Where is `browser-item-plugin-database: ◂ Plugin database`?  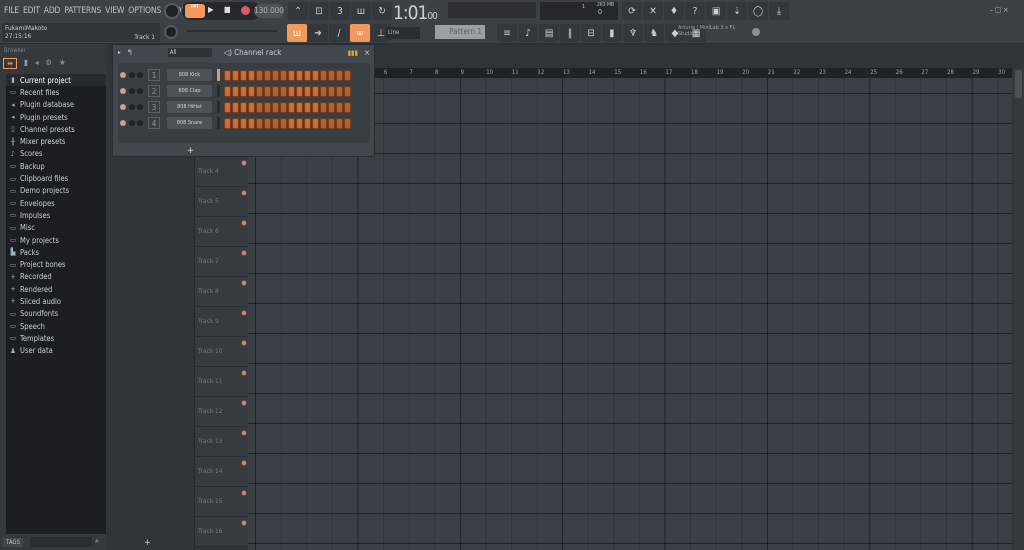
browser-item-plugin-database: ◂ Plugin database is located at coordinates (56, 105).